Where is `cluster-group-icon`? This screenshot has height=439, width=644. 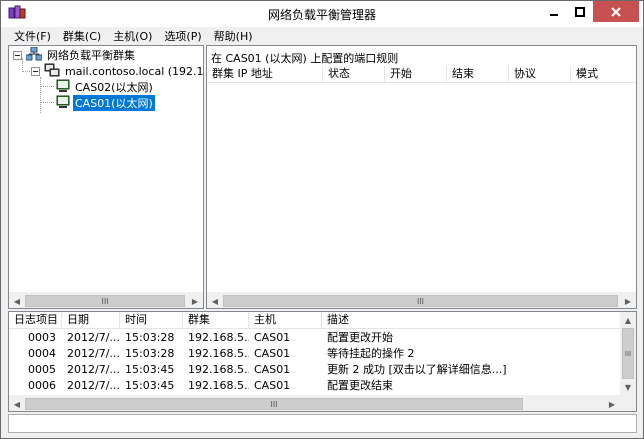
cluster-group-icon is located at coordinates (34, 55).